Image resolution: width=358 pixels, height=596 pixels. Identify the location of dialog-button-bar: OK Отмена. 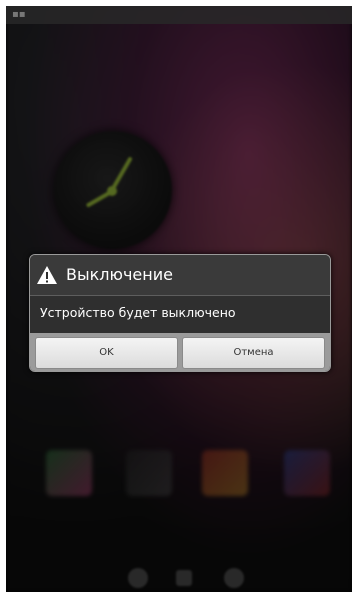
(180, 352).